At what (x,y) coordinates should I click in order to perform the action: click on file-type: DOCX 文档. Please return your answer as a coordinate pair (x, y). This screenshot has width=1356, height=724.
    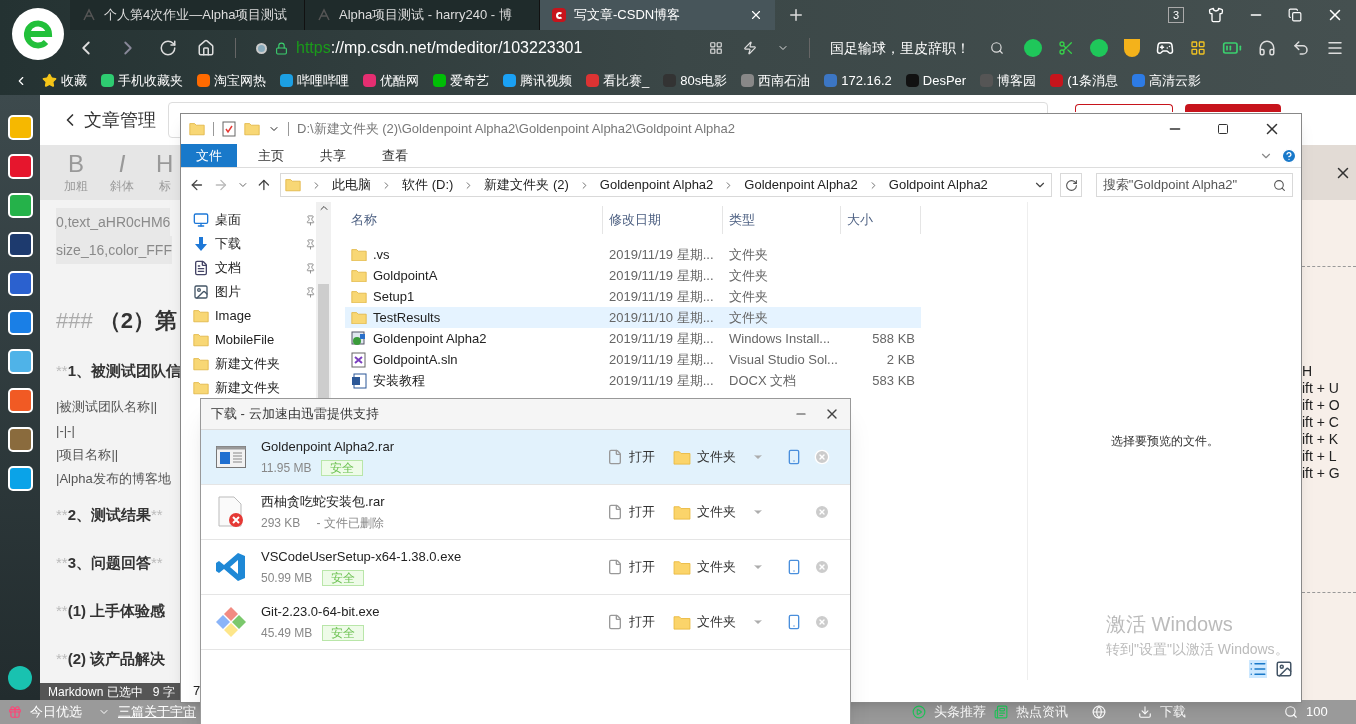
    Looking at the image, I should click on (763, 380).